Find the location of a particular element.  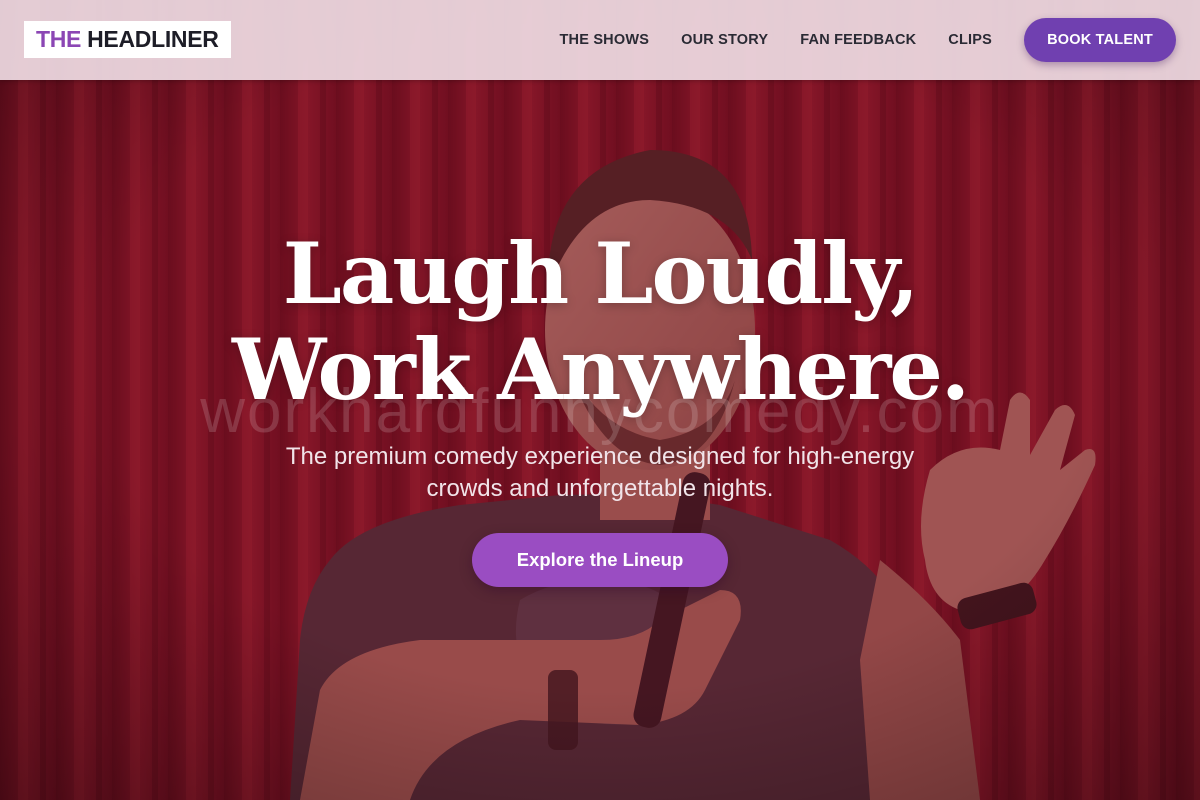

hero-title-line-1: Laugh Loudly, is located at coordinates (600, 273).